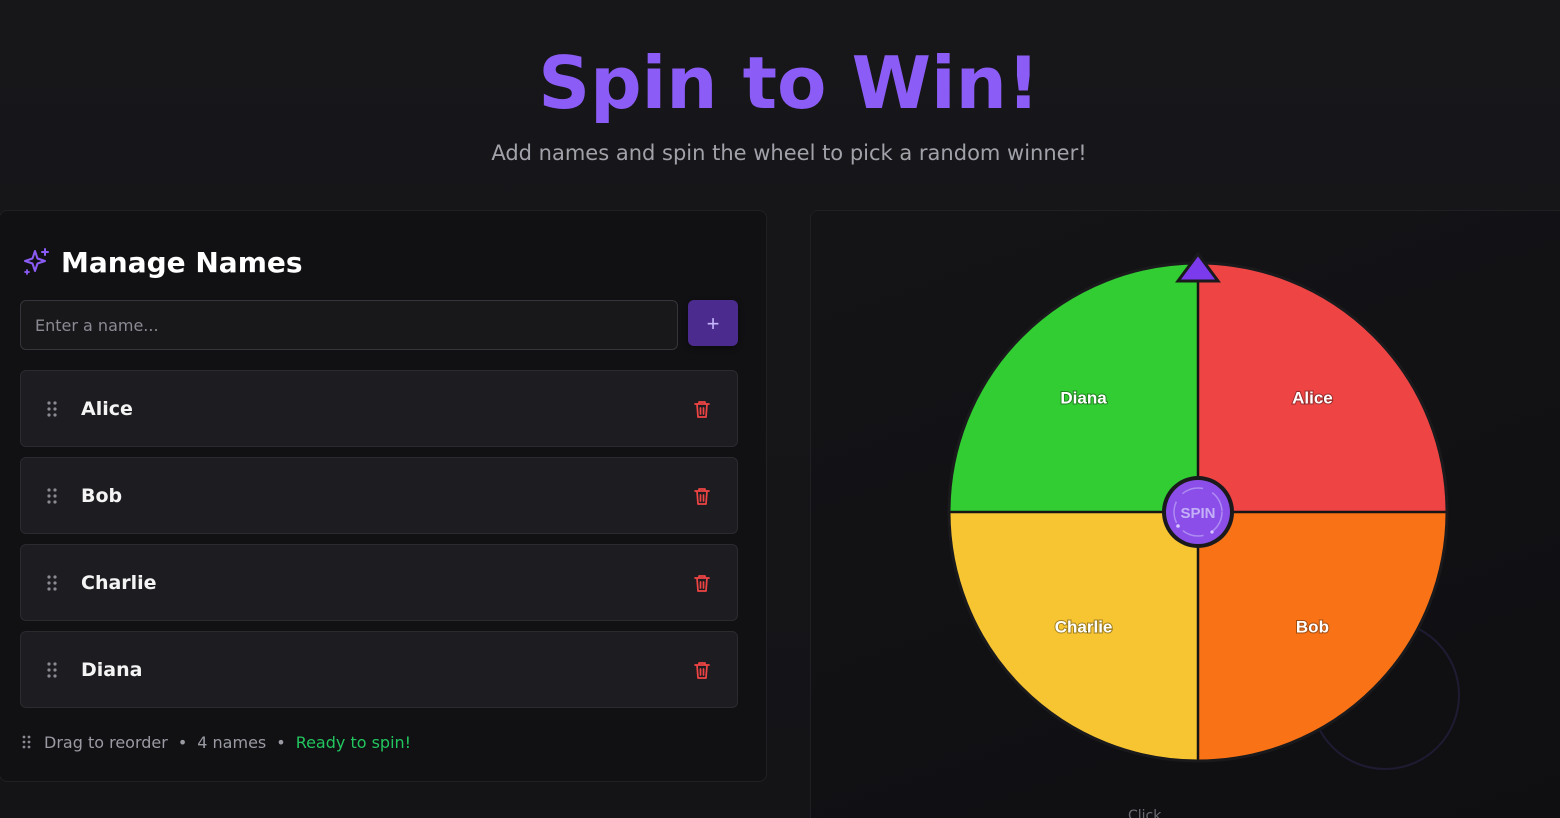 The image size is (1560, 818). I want to click on ready-status: Ready to spin!, so click(353, 742).